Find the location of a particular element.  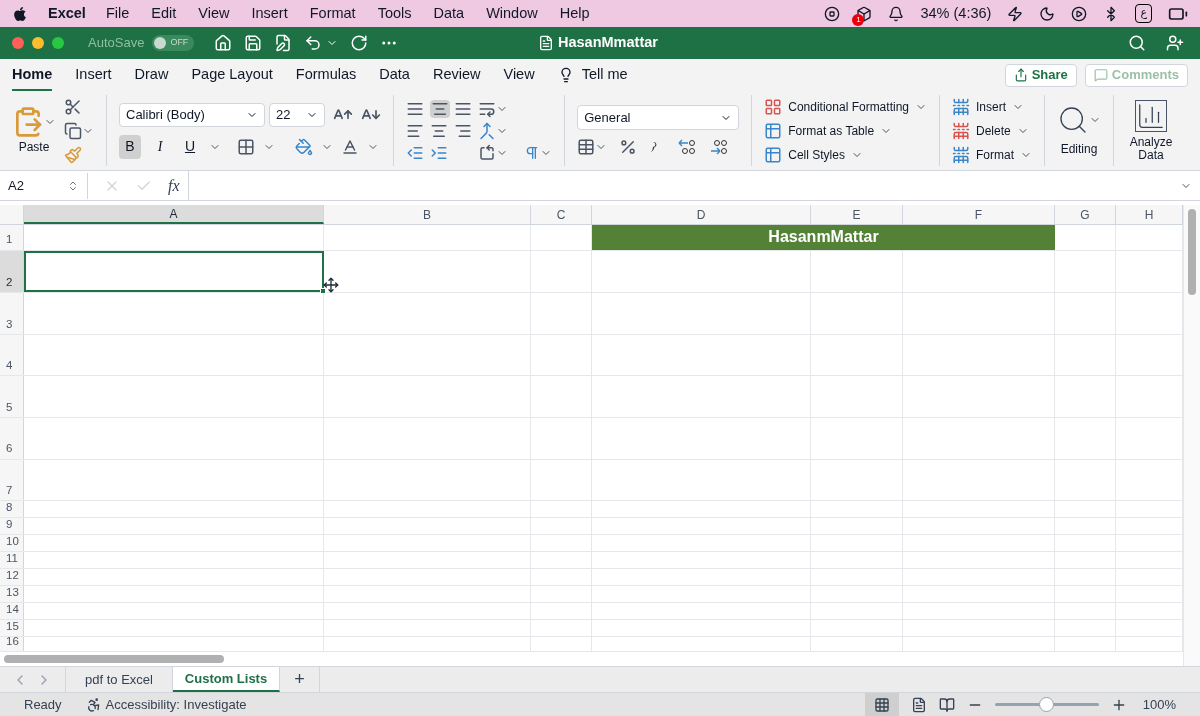

cells-button: Insert is located at coordinates (991, 106).